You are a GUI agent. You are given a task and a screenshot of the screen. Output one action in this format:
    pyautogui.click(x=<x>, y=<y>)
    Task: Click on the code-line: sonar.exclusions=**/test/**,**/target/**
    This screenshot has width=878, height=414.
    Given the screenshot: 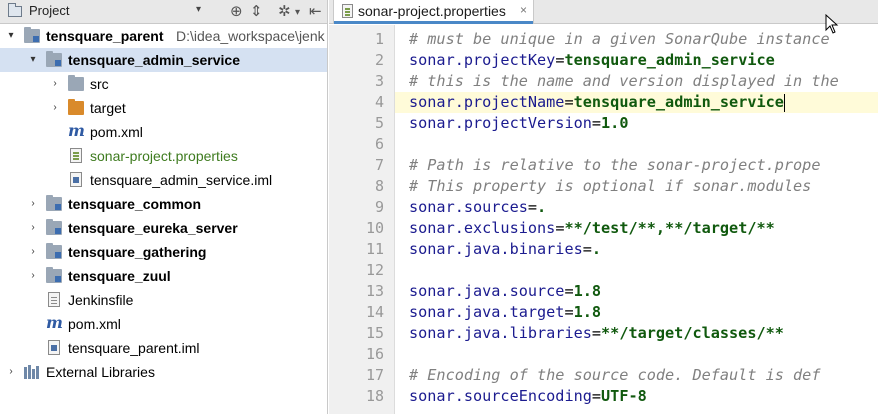 What is the action you would take?
    pyautogui.click(x=592, y=228)
    